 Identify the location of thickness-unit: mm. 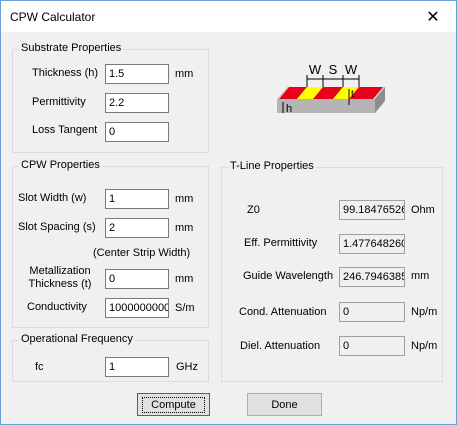
(184, 74).